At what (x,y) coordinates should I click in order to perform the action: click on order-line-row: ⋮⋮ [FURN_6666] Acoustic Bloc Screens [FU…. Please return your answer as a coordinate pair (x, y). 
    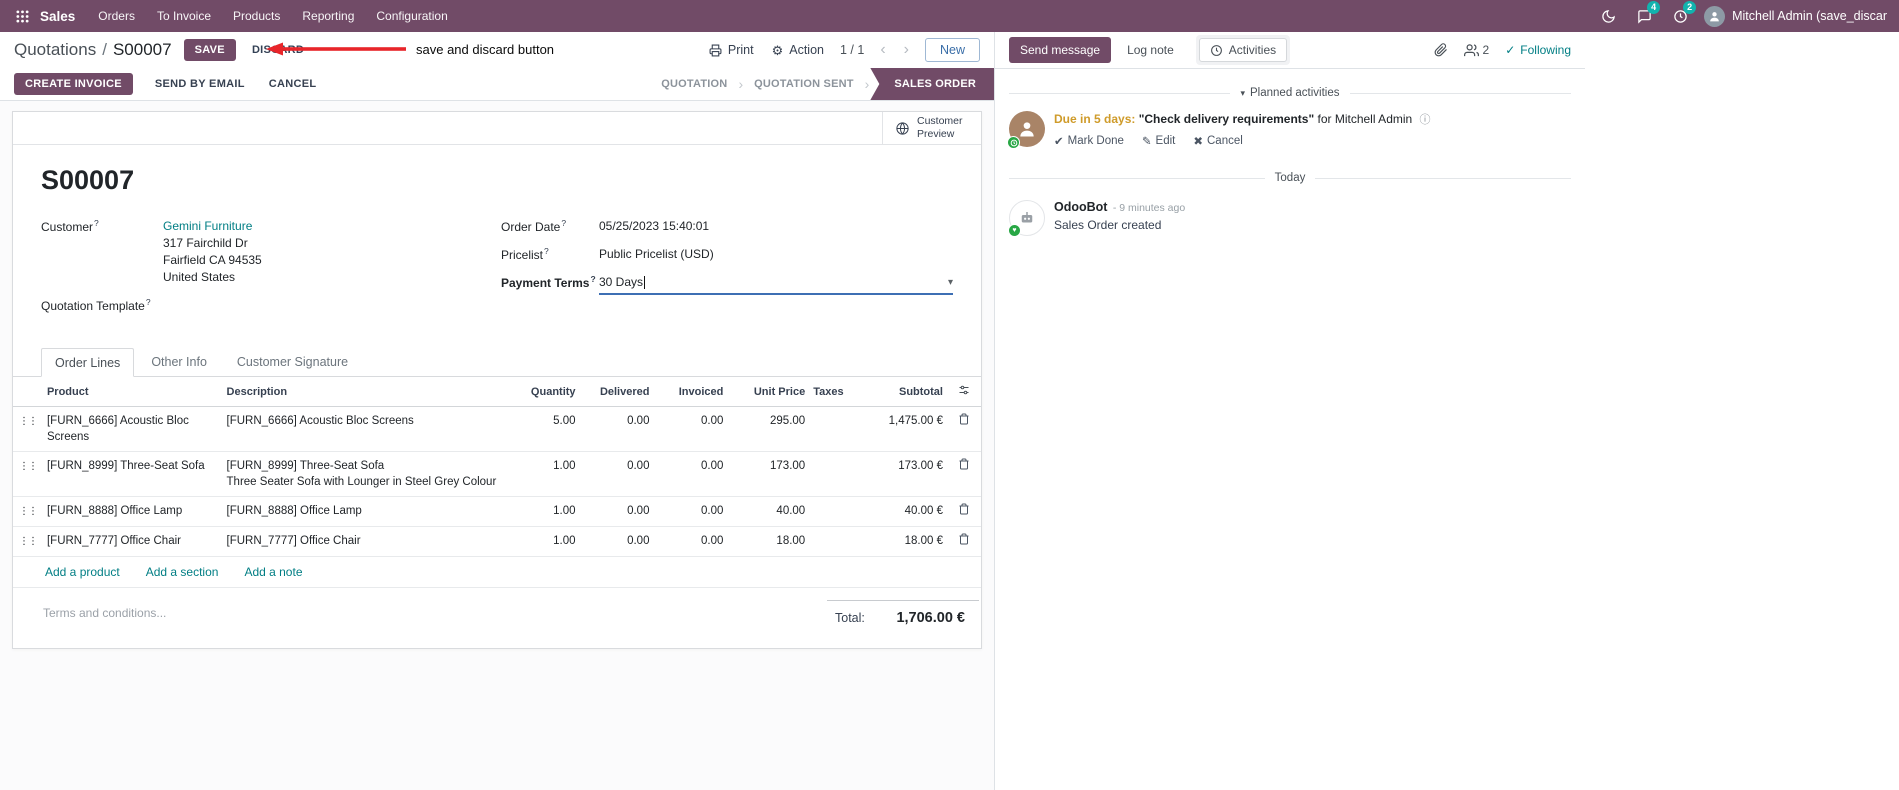
    Looking at the image, I should click on (497, 429).